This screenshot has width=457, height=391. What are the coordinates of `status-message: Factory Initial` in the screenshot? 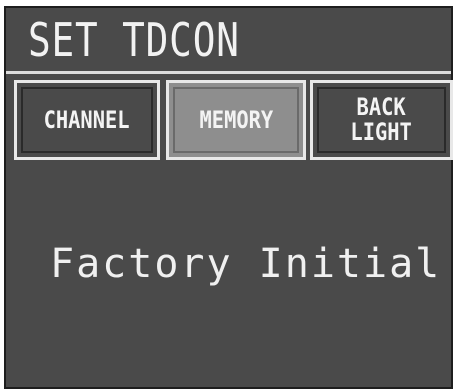 It's located at (246, 264).